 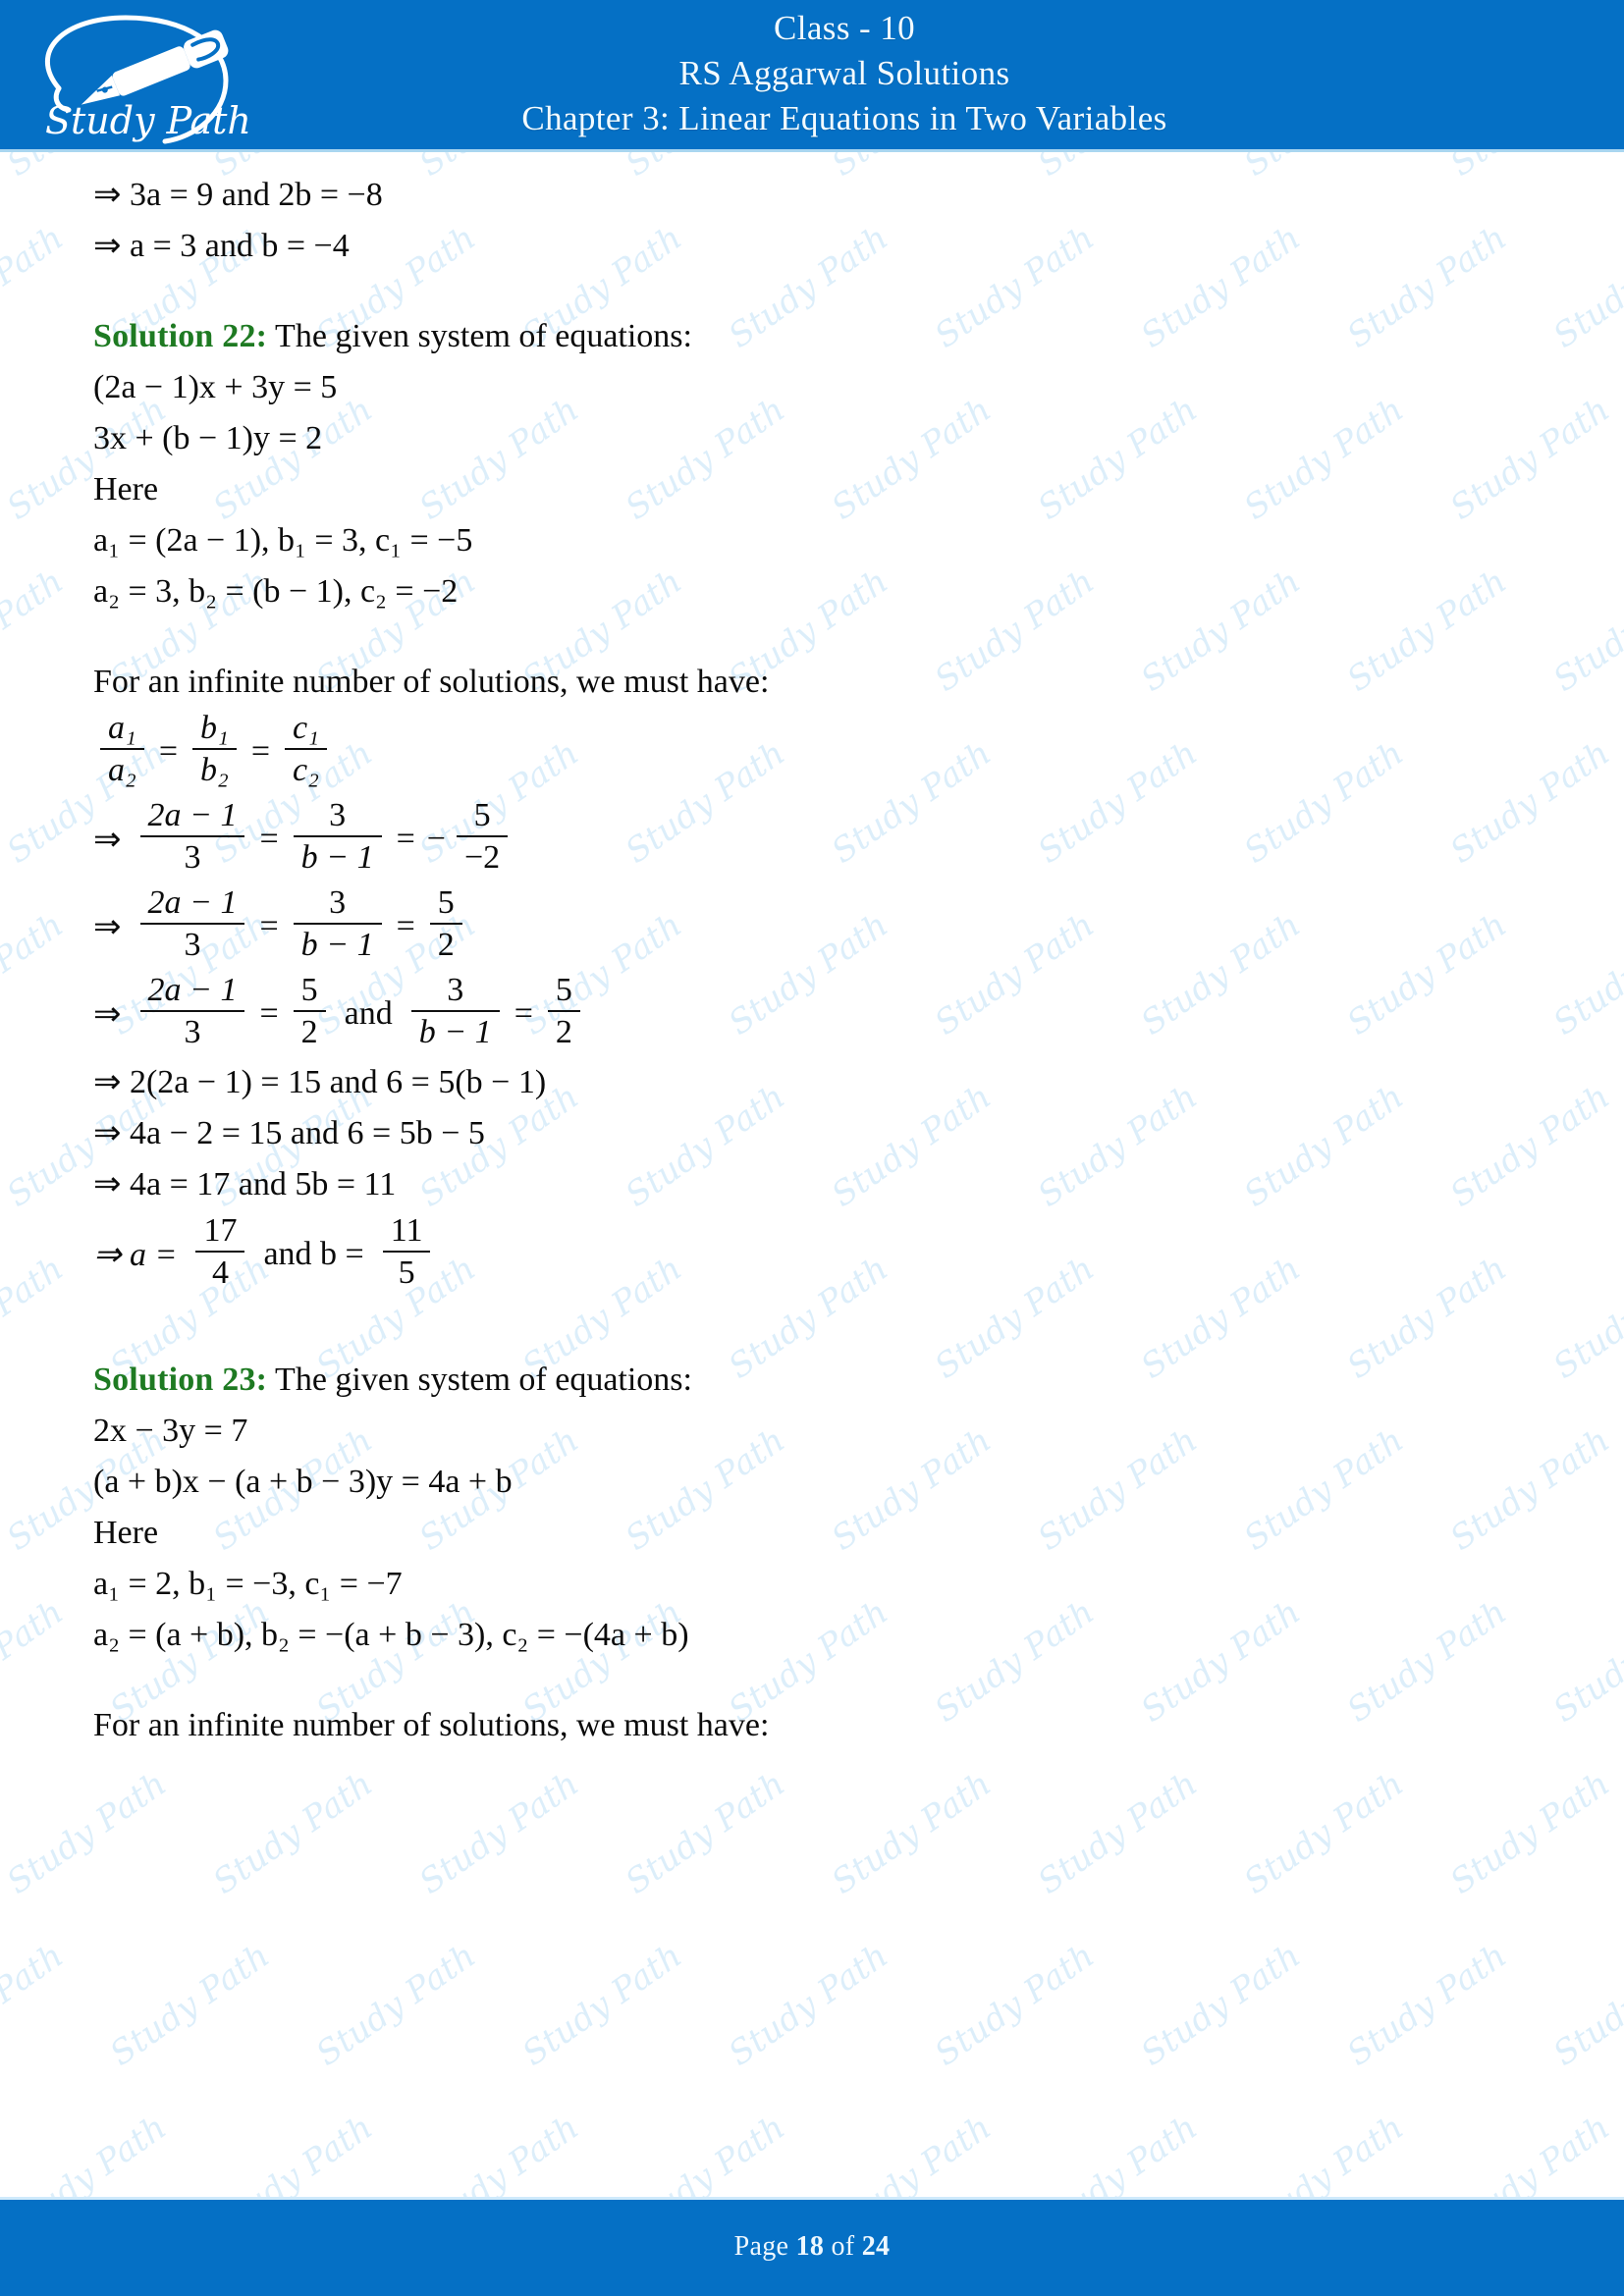 What do you see at coordinates (436, 839) in the screenshot?
I see `minus-sign: −` at bounding box center [436, 839].